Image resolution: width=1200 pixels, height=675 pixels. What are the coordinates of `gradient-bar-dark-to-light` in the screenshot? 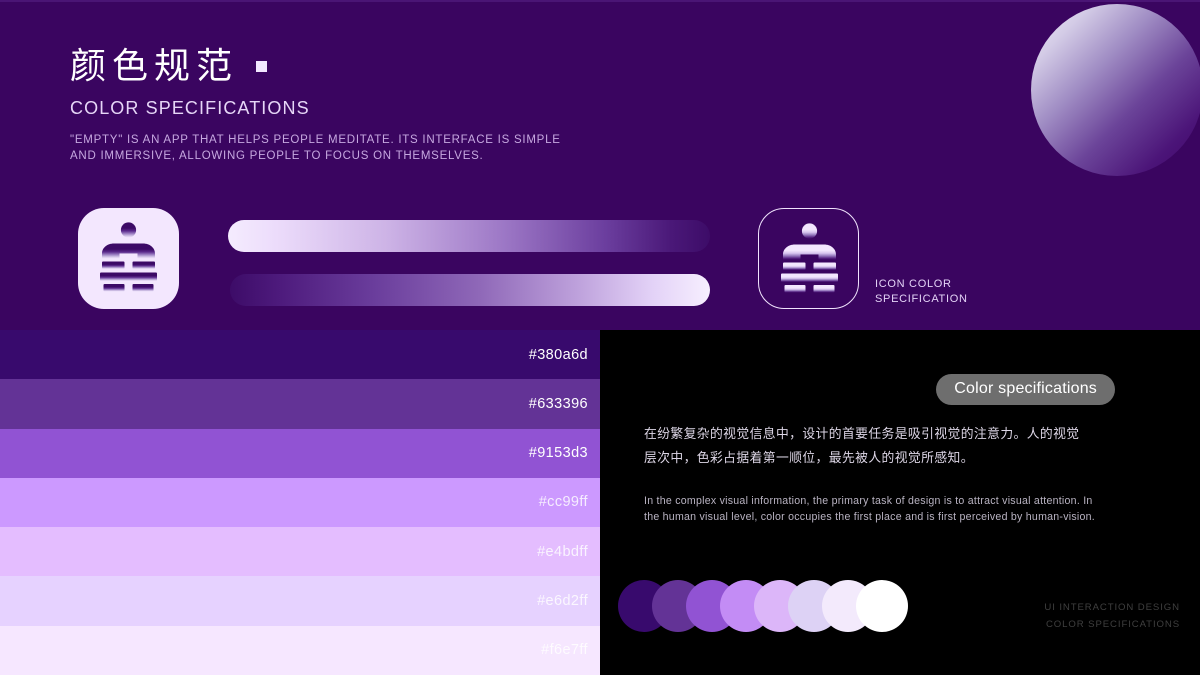 It's located at (470, 290).